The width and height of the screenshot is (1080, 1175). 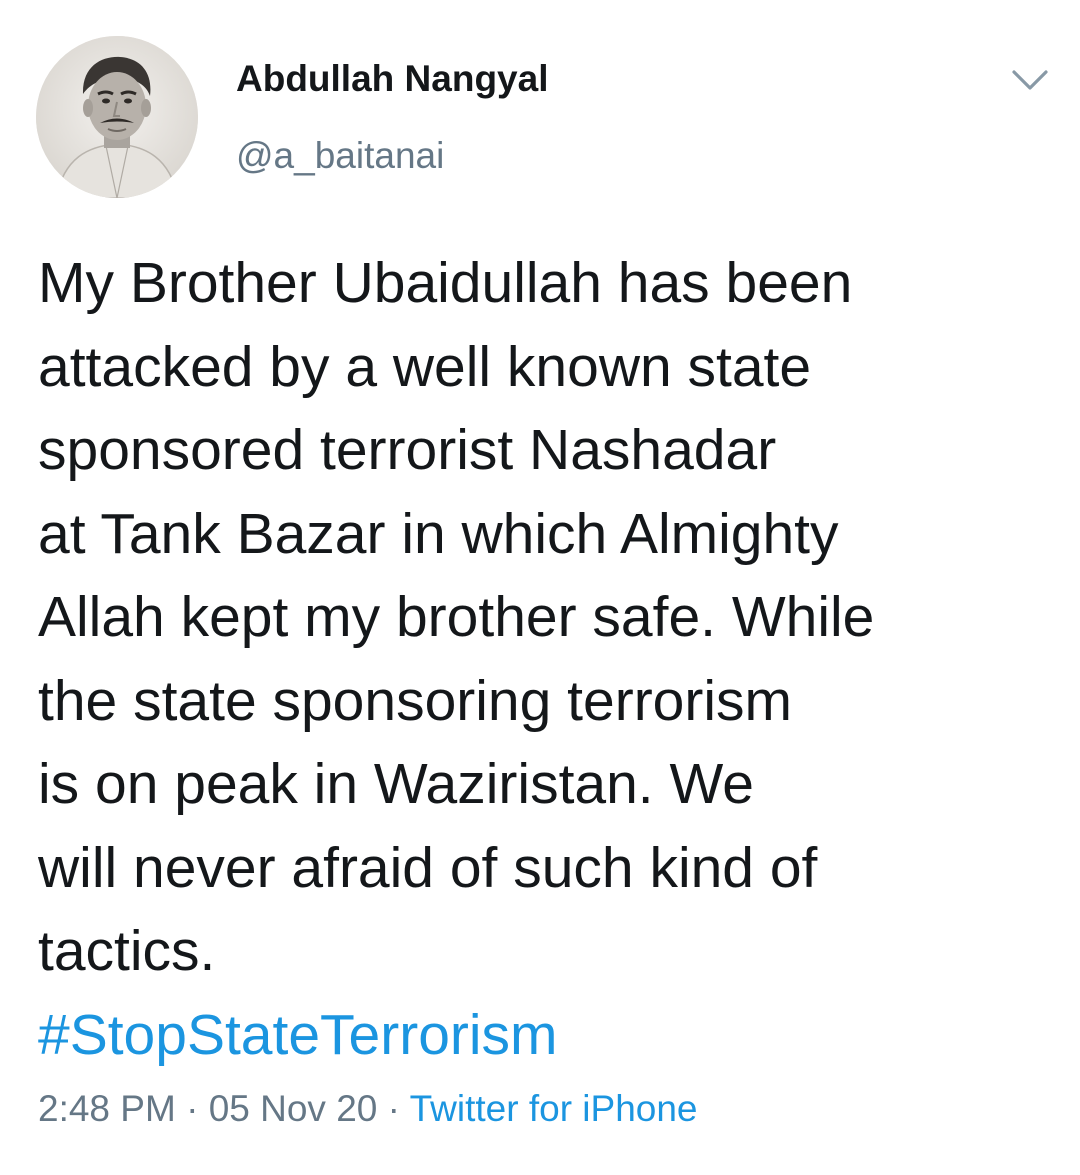 What do you see at coordinates (554, 1108) in the screenshot?
I see `tweet-source-link: Twitter for iPhone` at bounding box center [554, 1108].